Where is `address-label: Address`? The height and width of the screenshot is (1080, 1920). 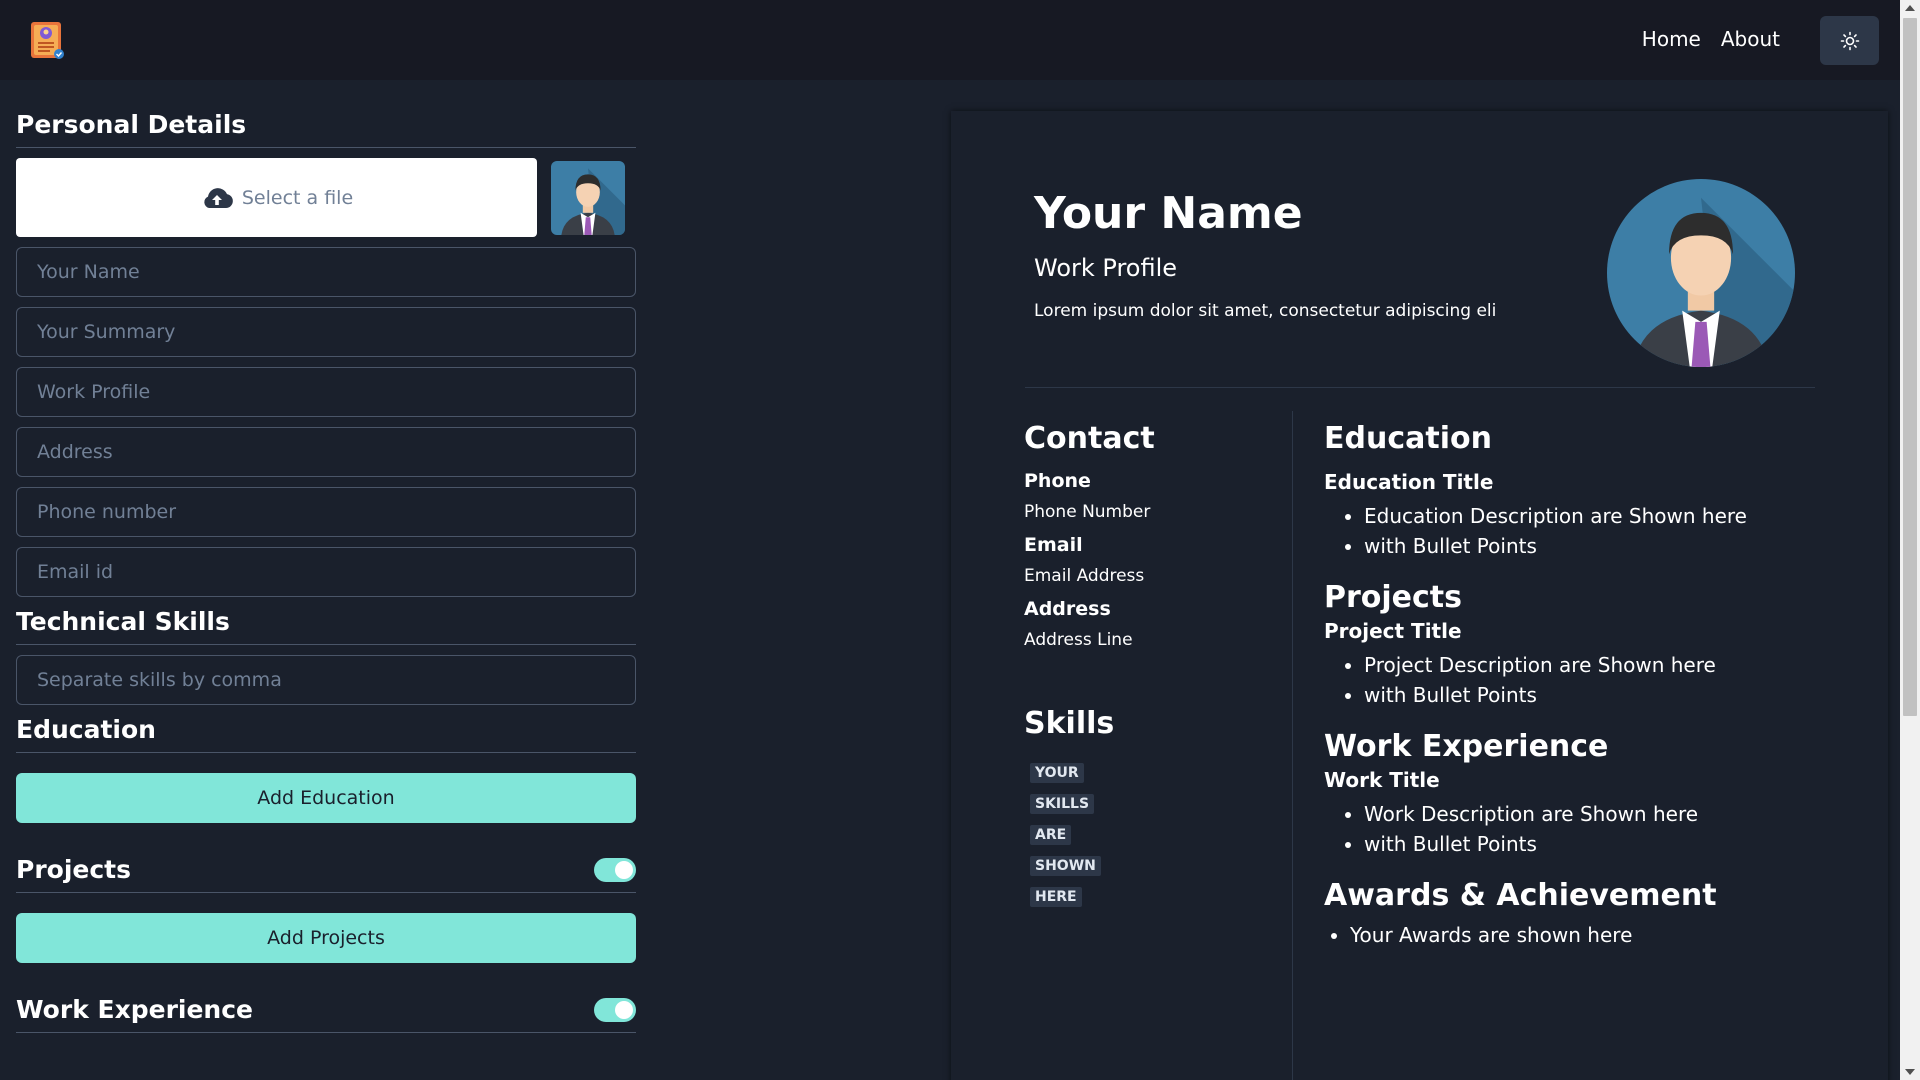
address-label: Address is located at coordinates (1067, 609).